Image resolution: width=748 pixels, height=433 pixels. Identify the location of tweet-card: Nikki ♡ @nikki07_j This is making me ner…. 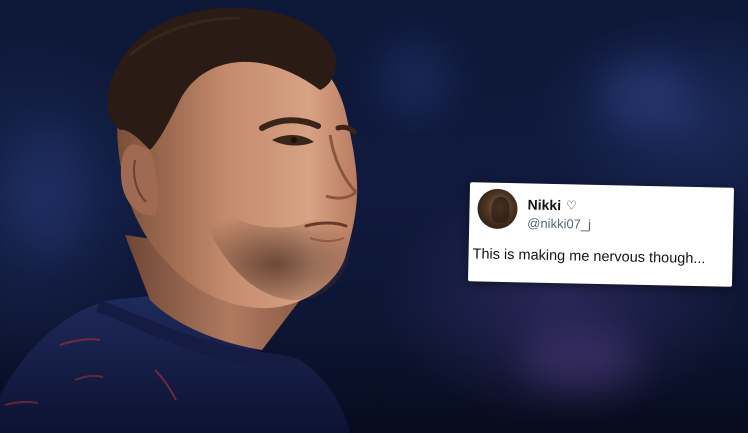
(601, 234).